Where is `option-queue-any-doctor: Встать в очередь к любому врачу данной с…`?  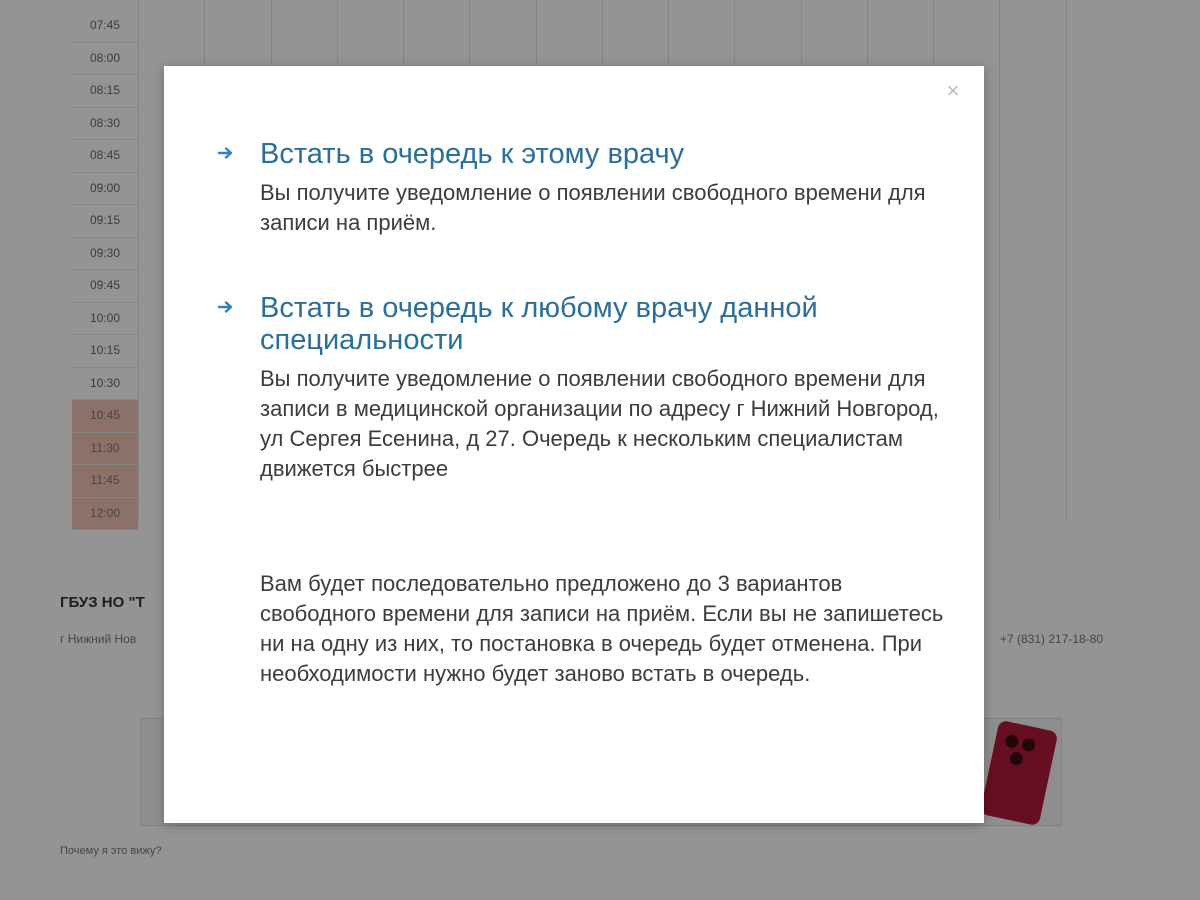 option-queue-any-doctor: Встать в очередь к любому врачу данной с… is located at coordinates (580, 388).